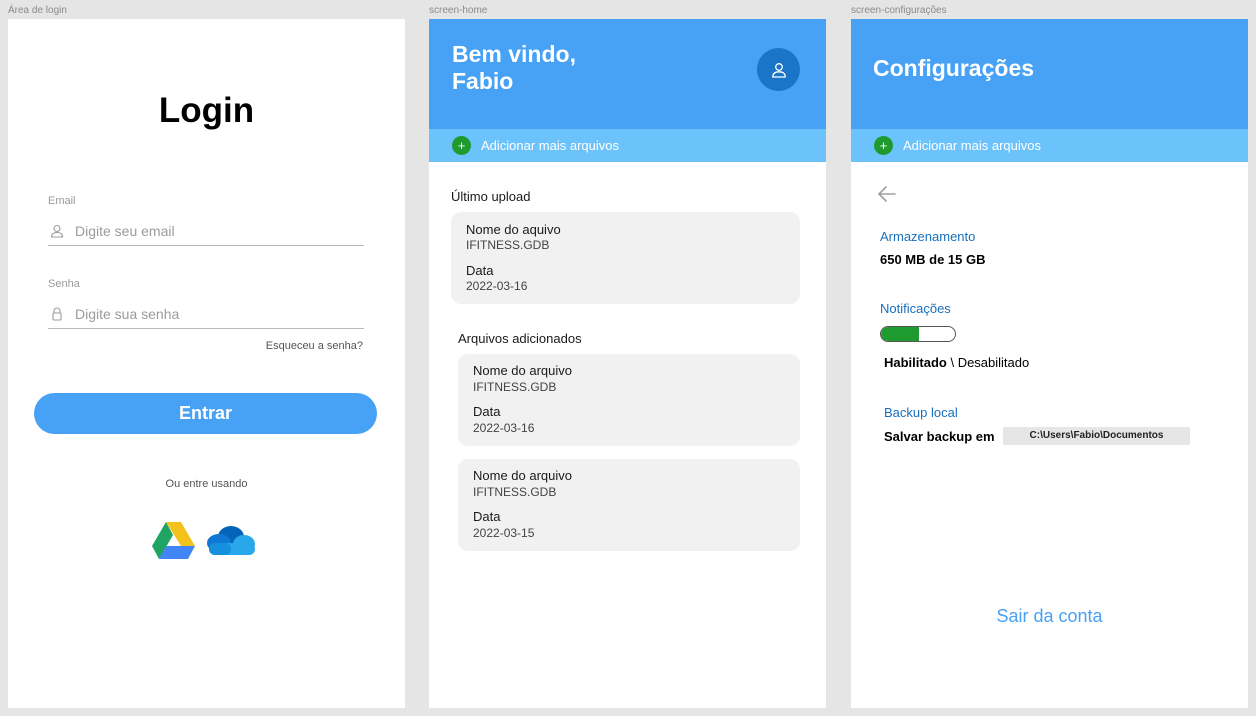  I want to click on backup-path-field: C:\Users\Fabio\Documentos, so click(1096, 436).